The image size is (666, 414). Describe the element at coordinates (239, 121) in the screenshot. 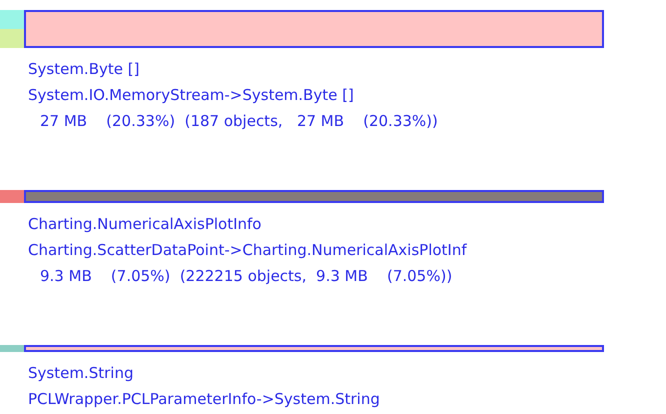

I see `size-stats: 27 MB (20.33%) (187 objects, 27 MB (20.33%))` at that location.